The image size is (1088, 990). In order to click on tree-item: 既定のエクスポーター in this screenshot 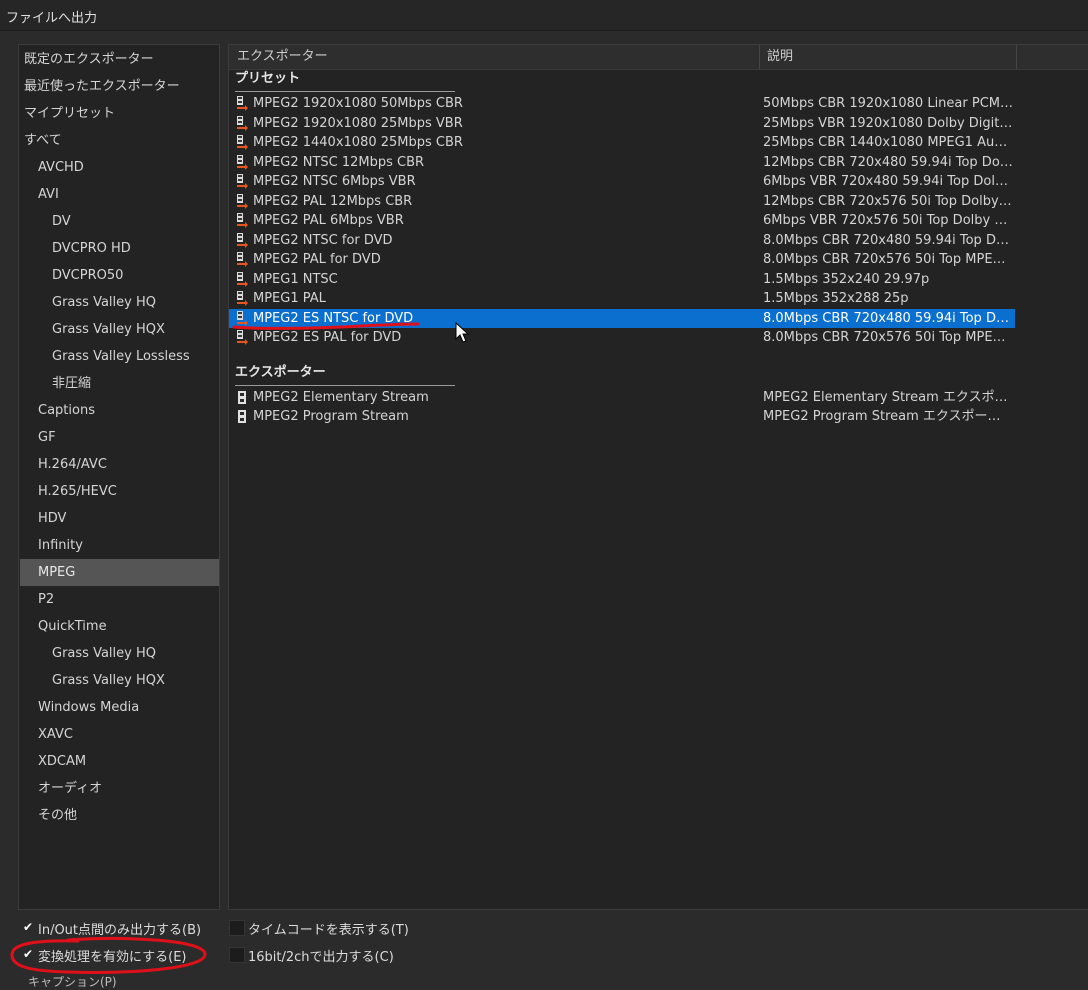, I will do `click(119, 59)`.